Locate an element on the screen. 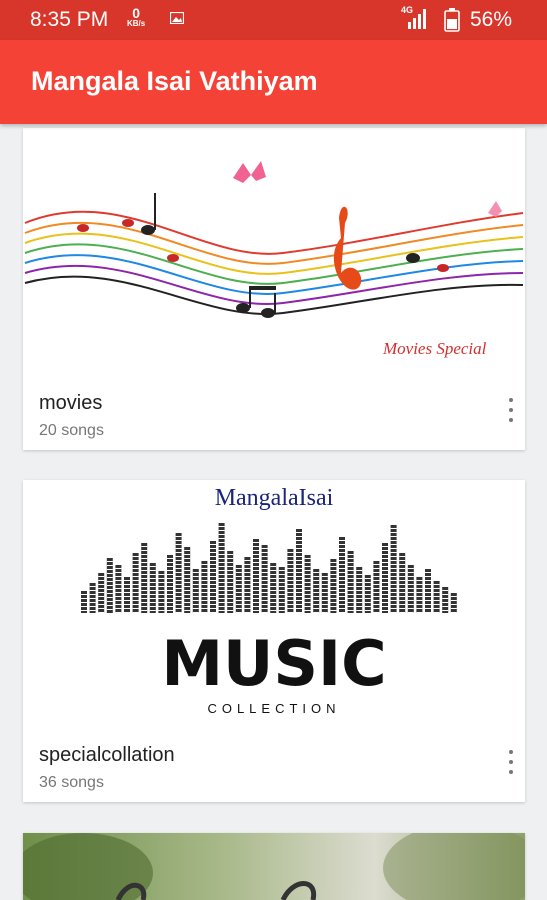 The width and height of the screenshot is (547, 900). playlist-artwork is located at coordinates (274, 866).